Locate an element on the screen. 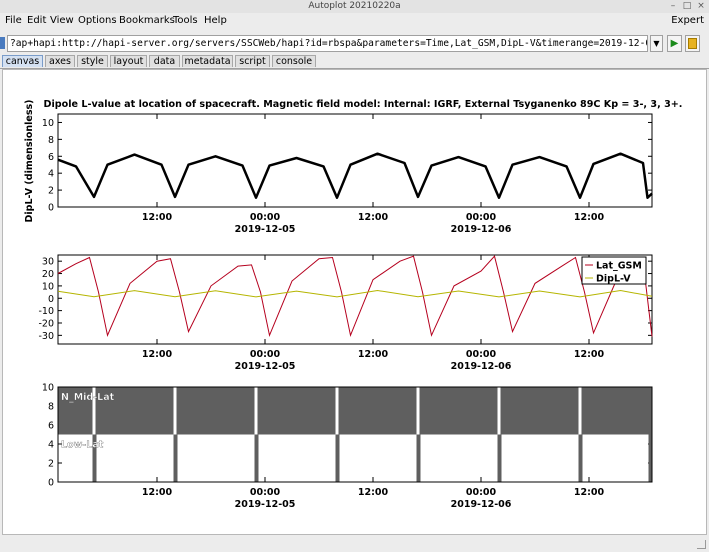  legend-label: DipL-V is located at coordinates (613, 279).